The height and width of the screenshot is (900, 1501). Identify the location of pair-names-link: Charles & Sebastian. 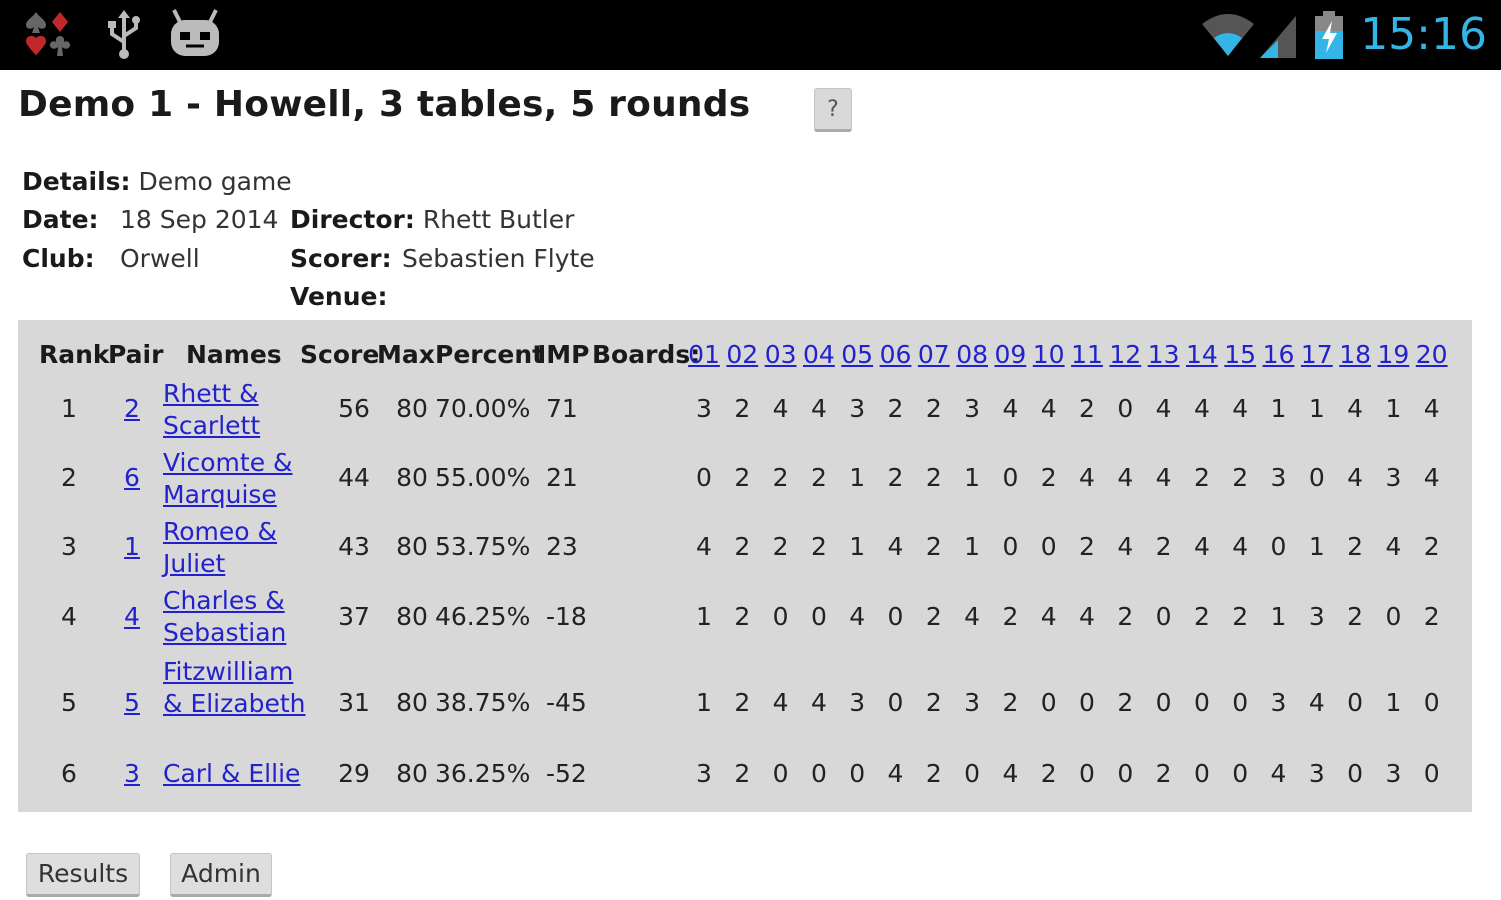
(238, 617).